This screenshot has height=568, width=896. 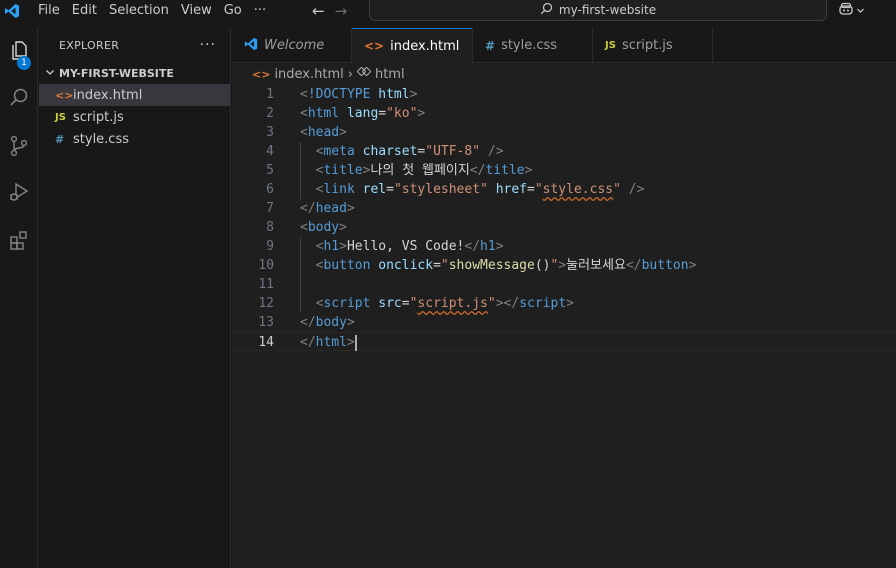 What do you see at coordinates (260, 11) in the screenshot?
I see `menu-more-button: ···` at bounding box center [260, 11].